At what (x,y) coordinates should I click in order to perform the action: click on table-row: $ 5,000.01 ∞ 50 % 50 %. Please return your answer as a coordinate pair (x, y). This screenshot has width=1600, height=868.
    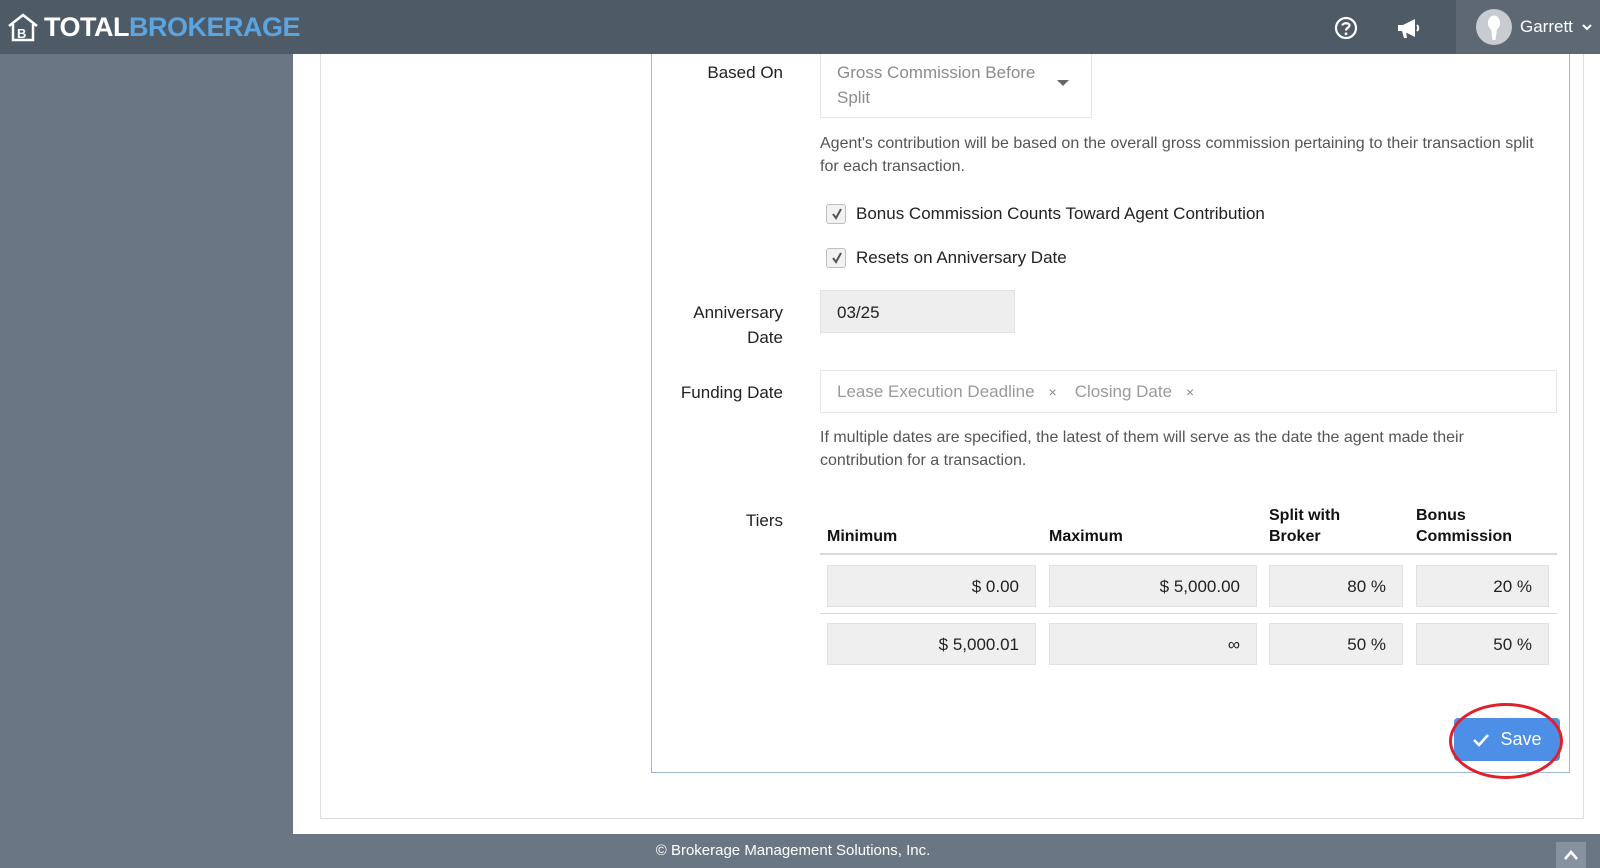
    Looking at the image, I should click on (1188, 643).